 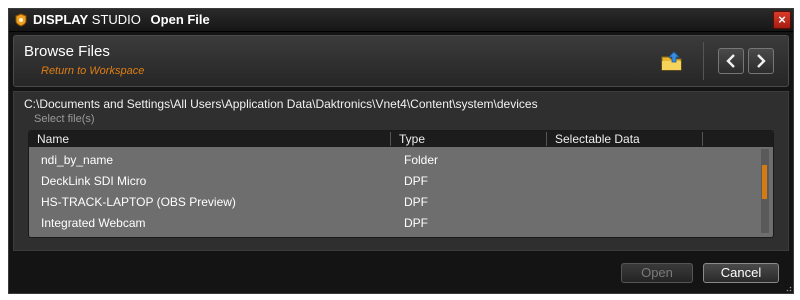 I want to click on window-title: DISPLAY STUDIO Open File, so click(x=121, y=19).